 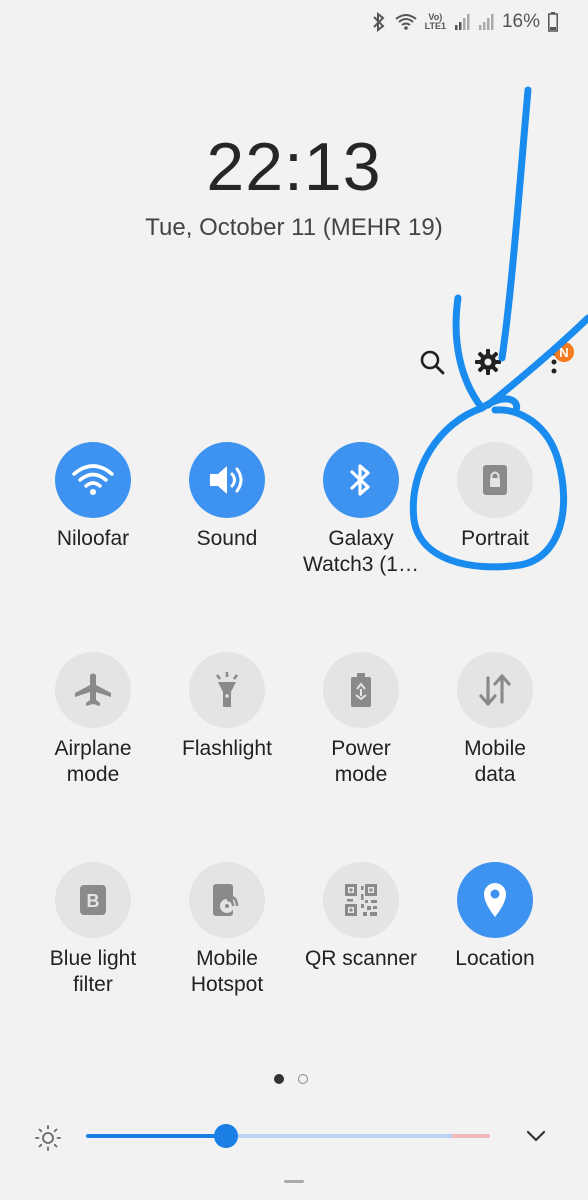 I want to click on tile-sound: Sound, so click(x=227, y=497).